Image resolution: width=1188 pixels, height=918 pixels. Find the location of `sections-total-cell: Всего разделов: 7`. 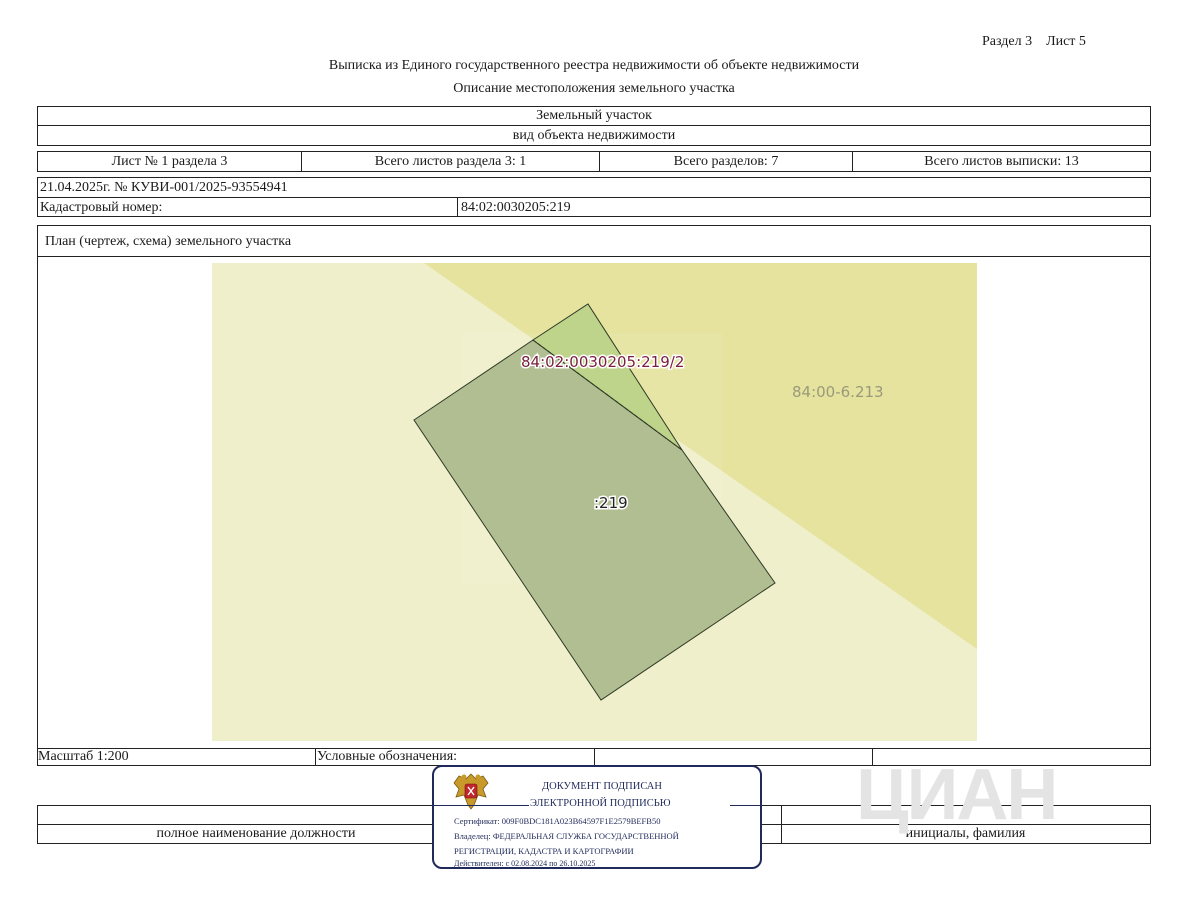

sections-total-cell: Всего разделов: 7 is located at coordinates (726, 161).